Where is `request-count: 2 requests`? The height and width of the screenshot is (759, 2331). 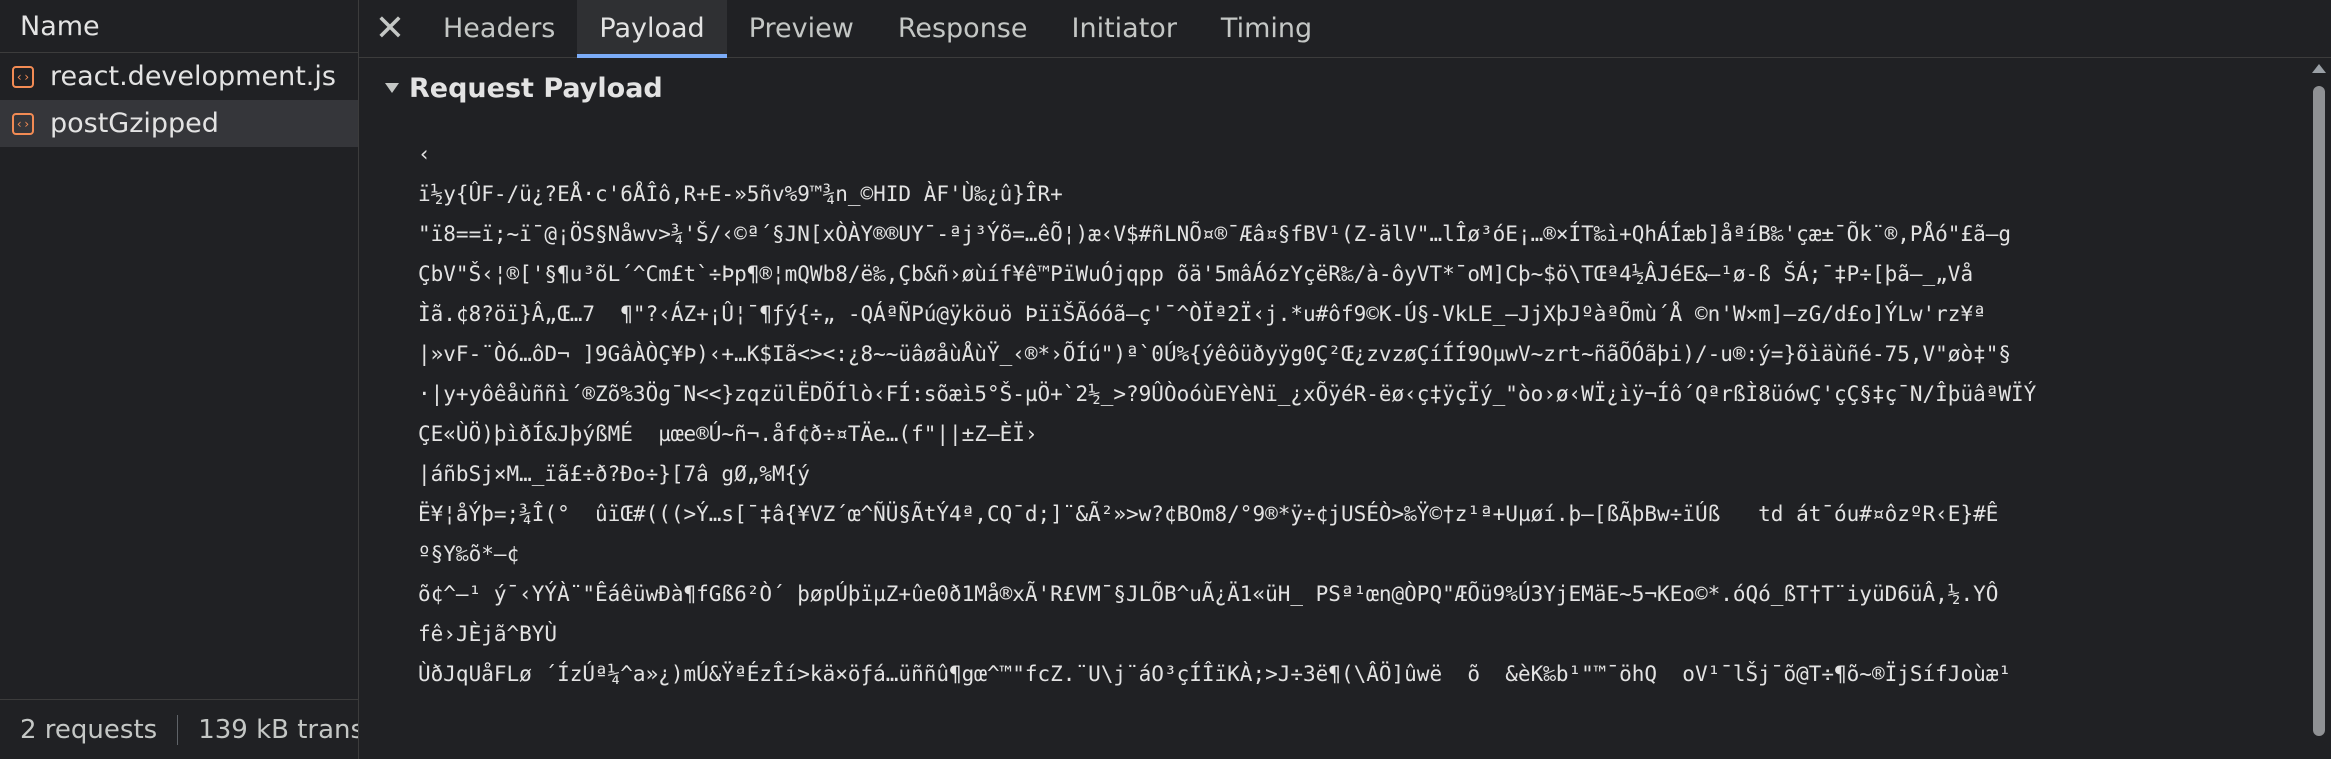 request-count: 2 requests is located at coordinates (89, 729).